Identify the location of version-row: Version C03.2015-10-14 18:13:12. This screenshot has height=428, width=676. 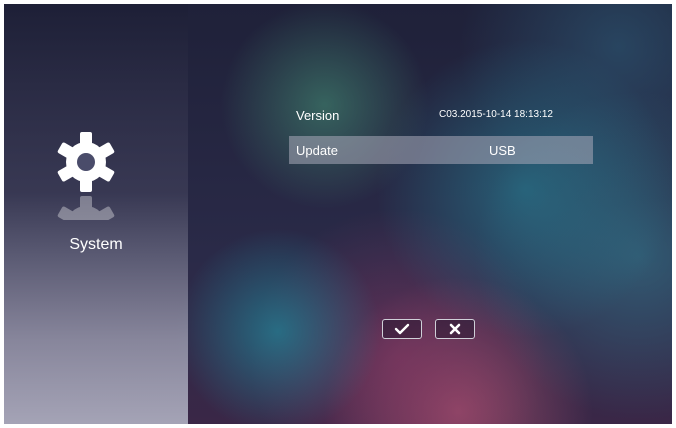
(441, 115).